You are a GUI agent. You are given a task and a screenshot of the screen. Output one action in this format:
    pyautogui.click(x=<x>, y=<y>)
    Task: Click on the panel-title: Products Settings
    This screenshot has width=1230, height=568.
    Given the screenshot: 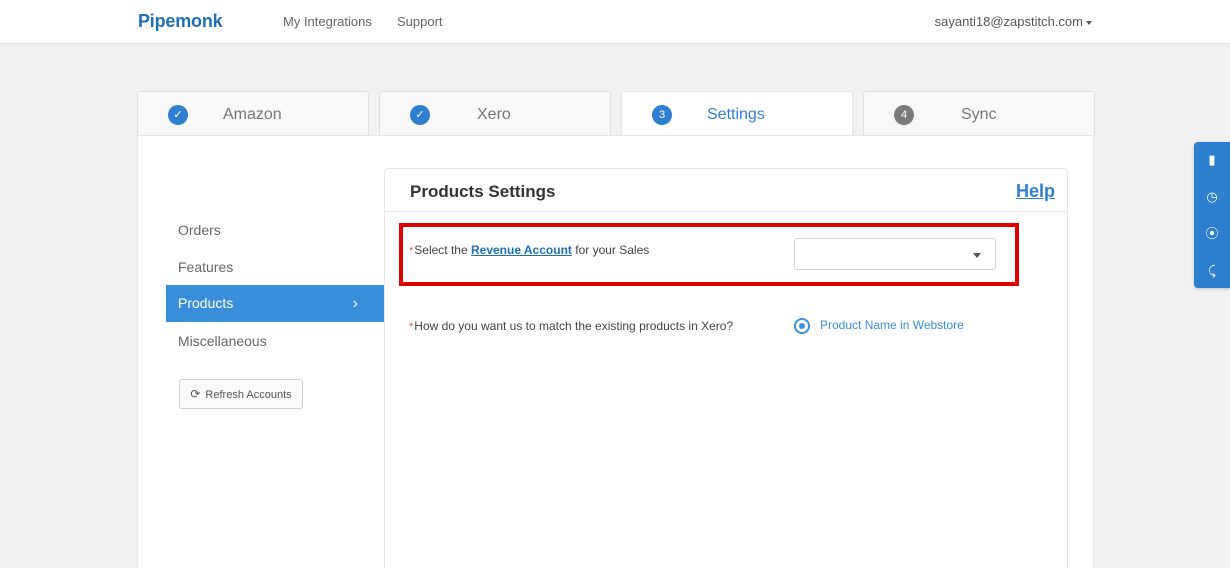 What is the action you would take?
    pyautogui.click(x=483, y=191)
    